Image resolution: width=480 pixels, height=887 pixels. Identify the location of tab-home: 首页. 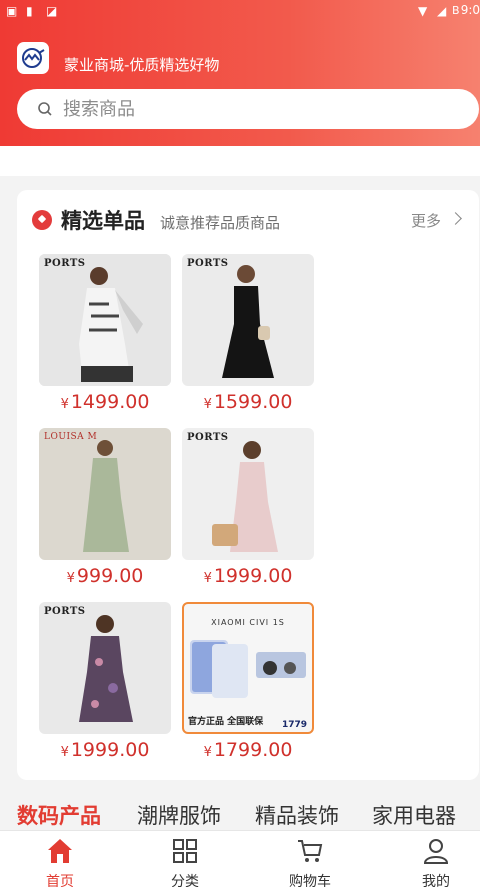
(60, 859).